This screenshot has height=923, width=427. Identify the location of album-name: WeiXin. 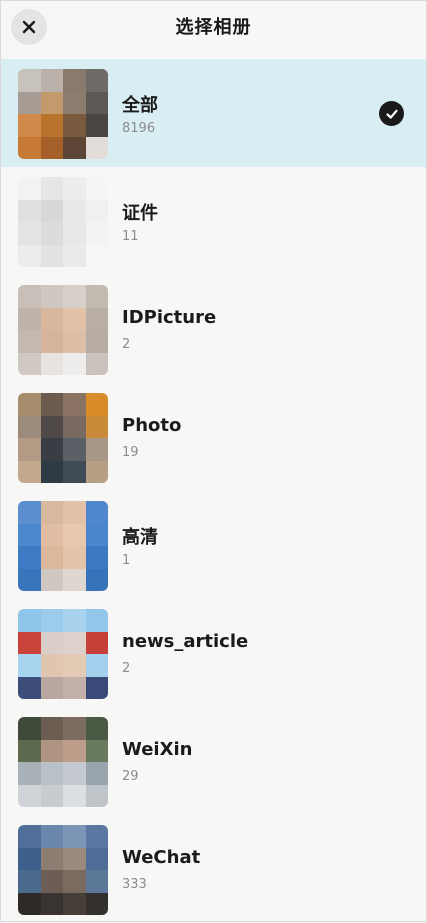
(157, 749).